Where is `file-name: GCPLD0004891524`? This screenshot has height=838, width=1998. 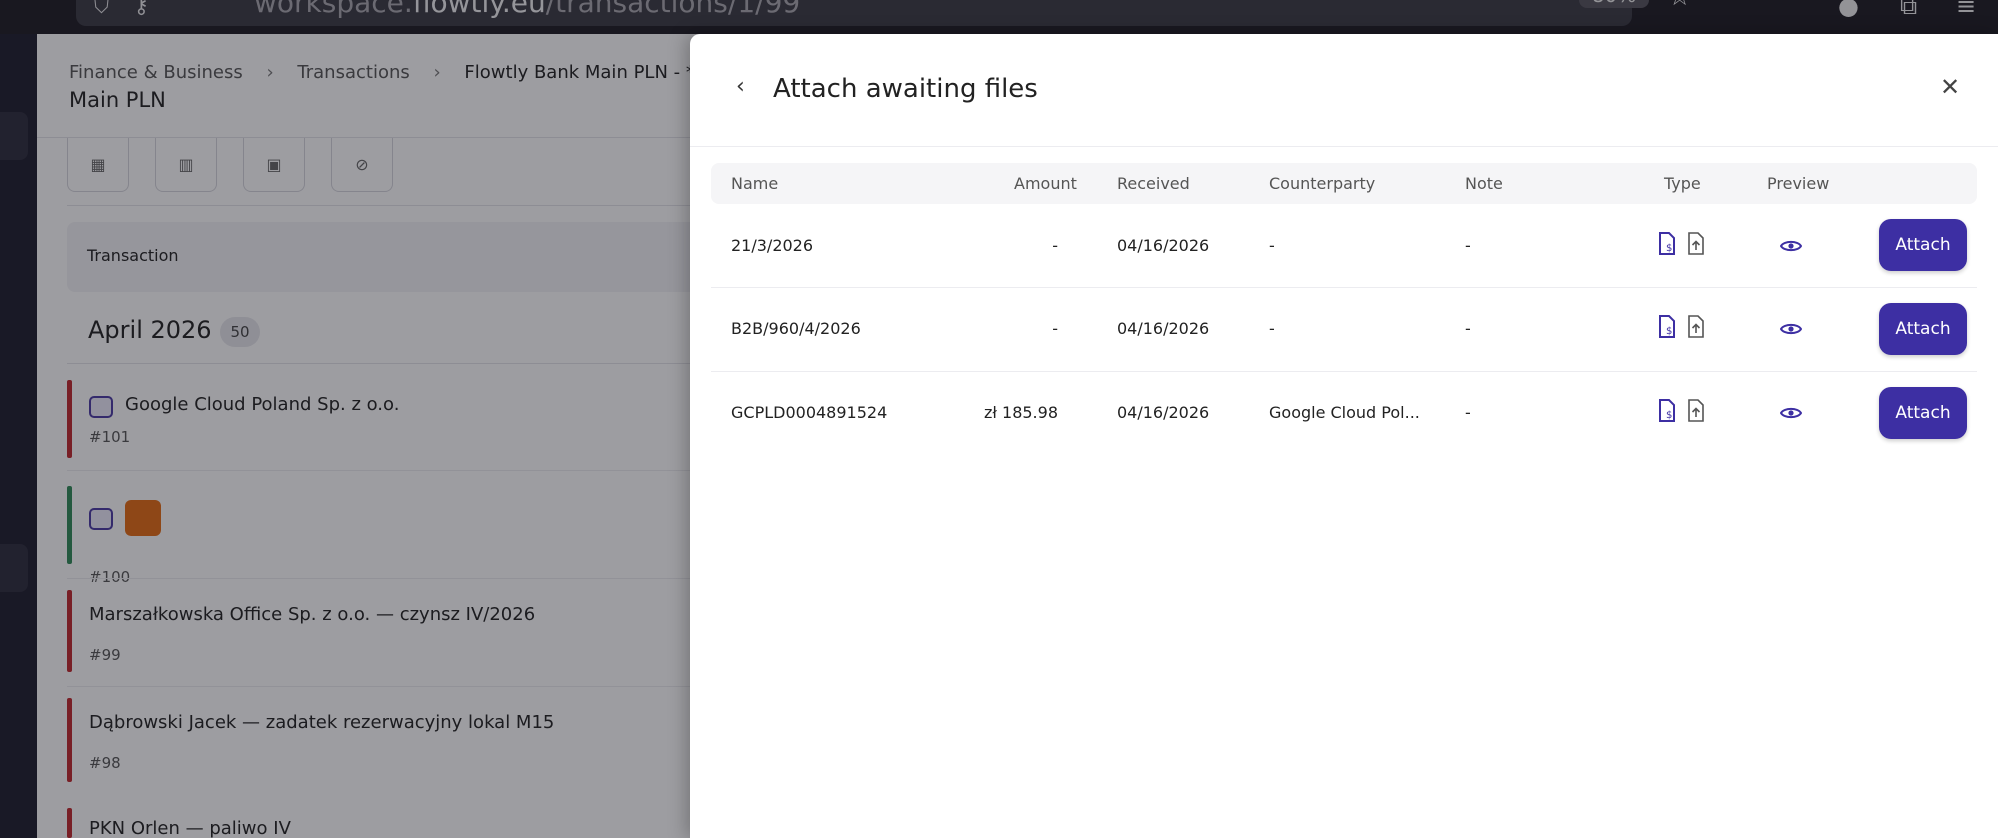
file-name: GCPLD0004891524 is located at coordinates (809, 412).